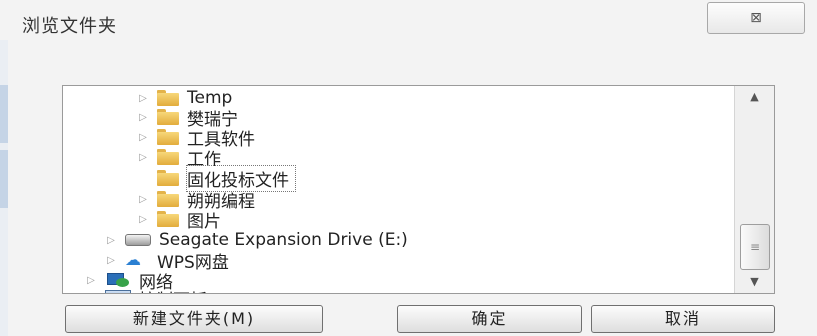 The image size is (817, 336). I want to click on control-panel-icon, so click(118, 291).